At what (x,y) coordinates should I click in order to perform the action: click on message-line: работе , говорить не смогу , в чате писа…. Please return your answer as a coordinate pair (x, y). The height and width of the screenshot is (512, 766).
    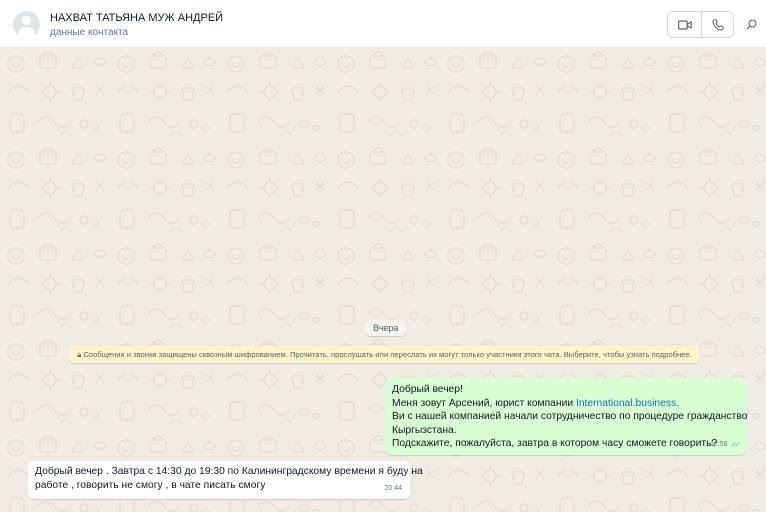
    Looking at the image, I should click on (150, 485).